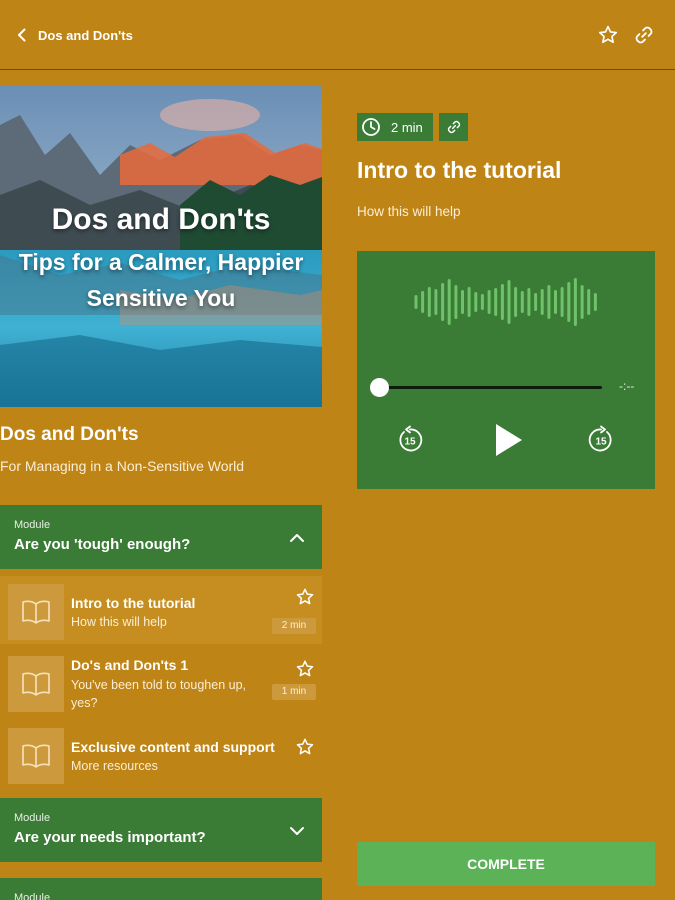 The image size is (675, 900). Describe the element at coordinates (506, 864) in the screenshot. I see `complete-button: COMPLETE` at that location.